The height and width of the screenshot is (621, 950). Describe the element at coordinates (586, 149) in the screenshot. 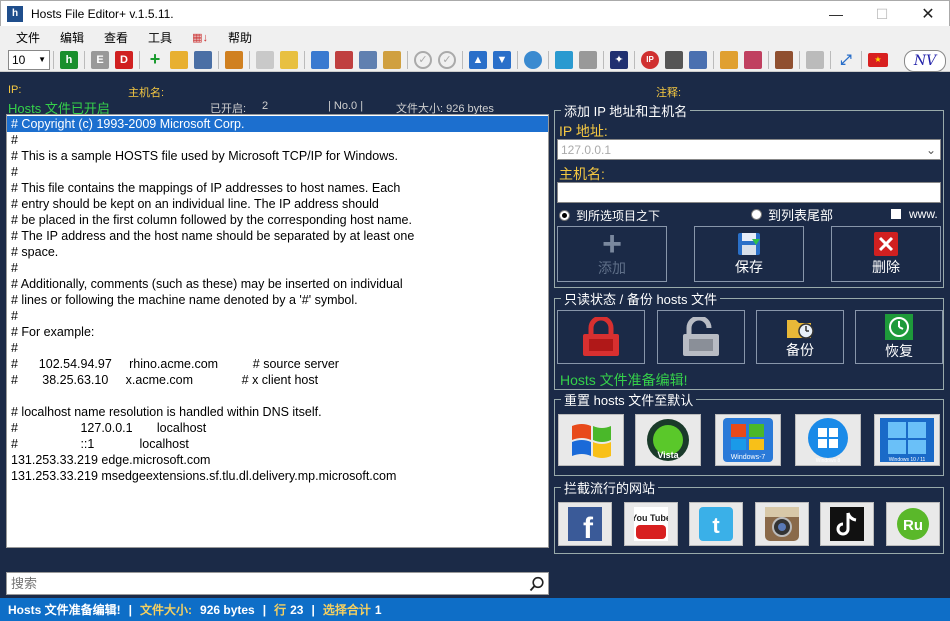

I see `ip-address-value: 127.0.0.1` at that location.